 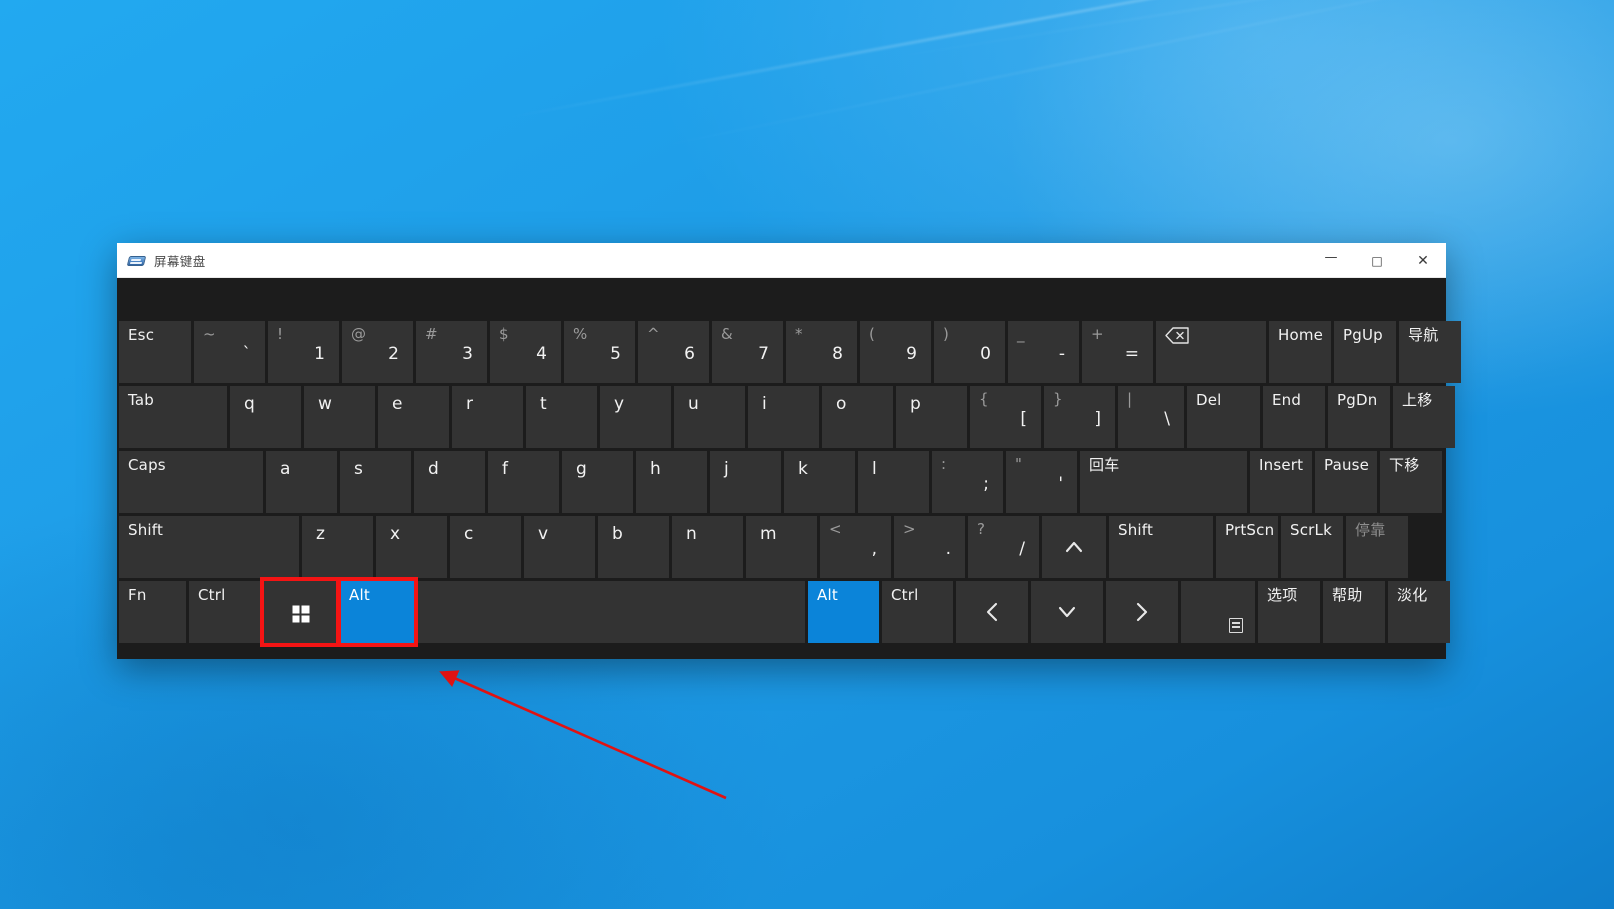 I want to click on key-k: k, so click(x=819, y=482).